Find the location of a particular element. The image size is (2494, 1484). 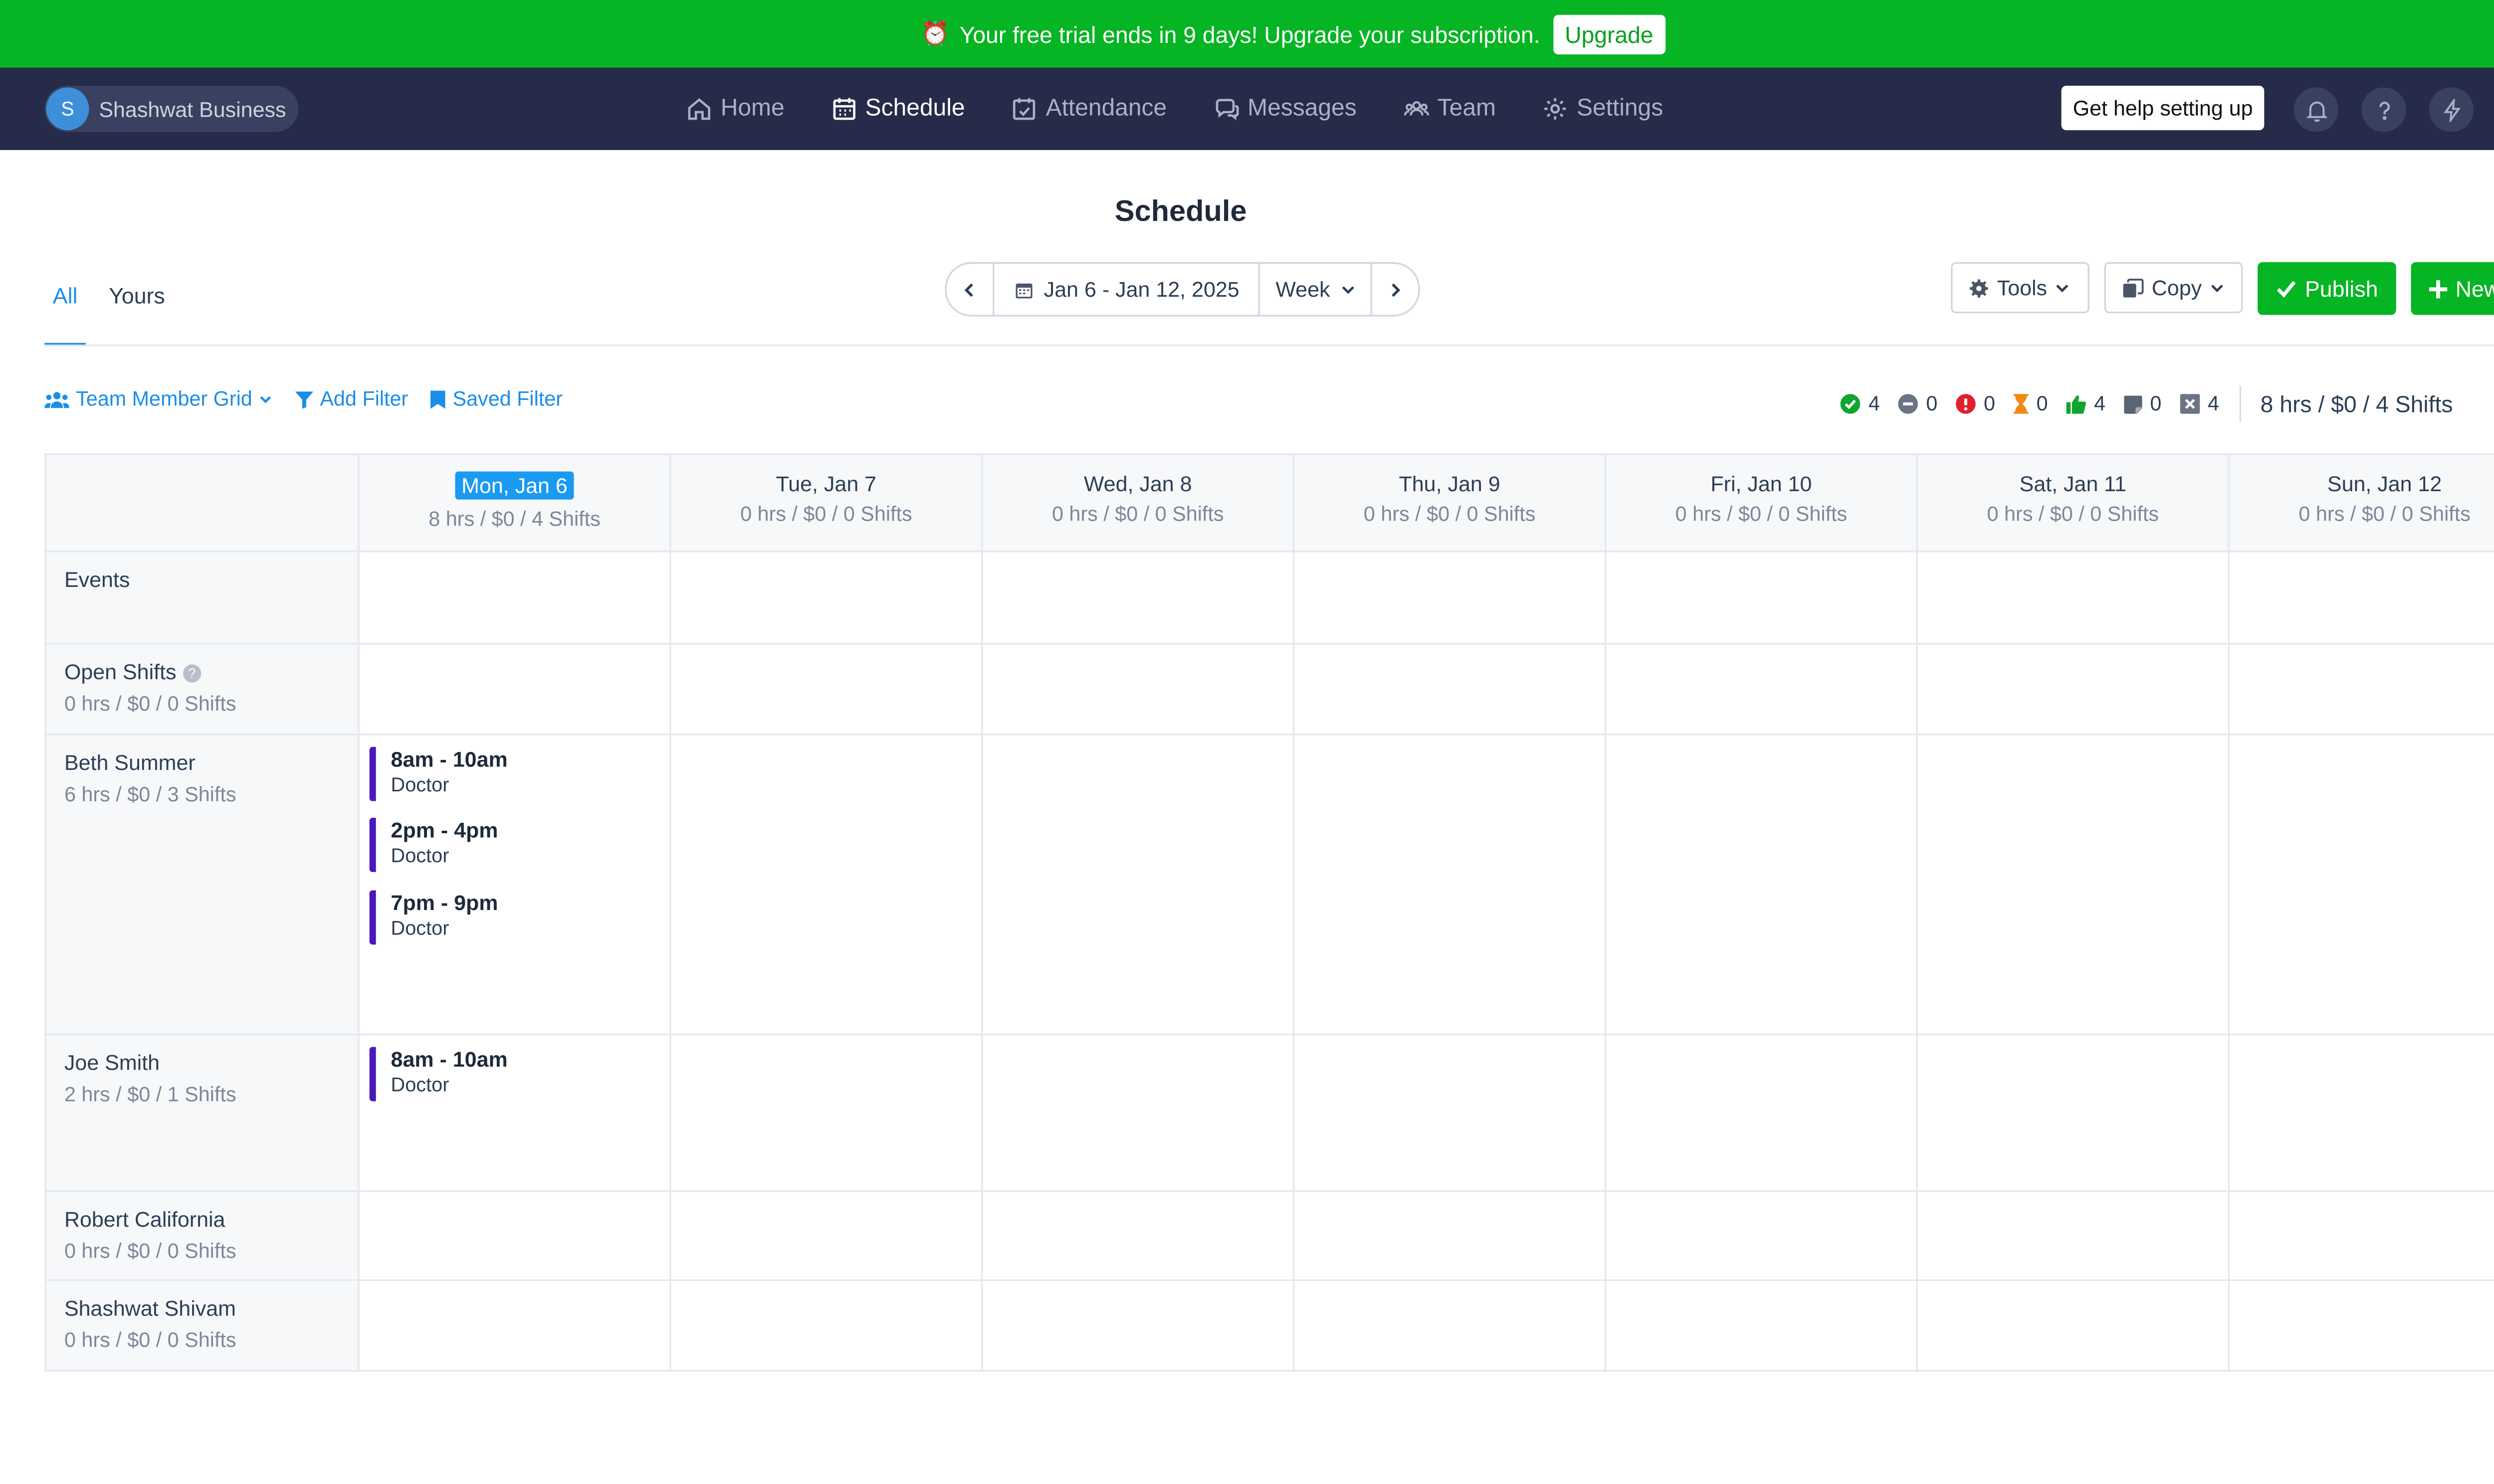

stat-published: 4 is located at coordinates (1860, 403).